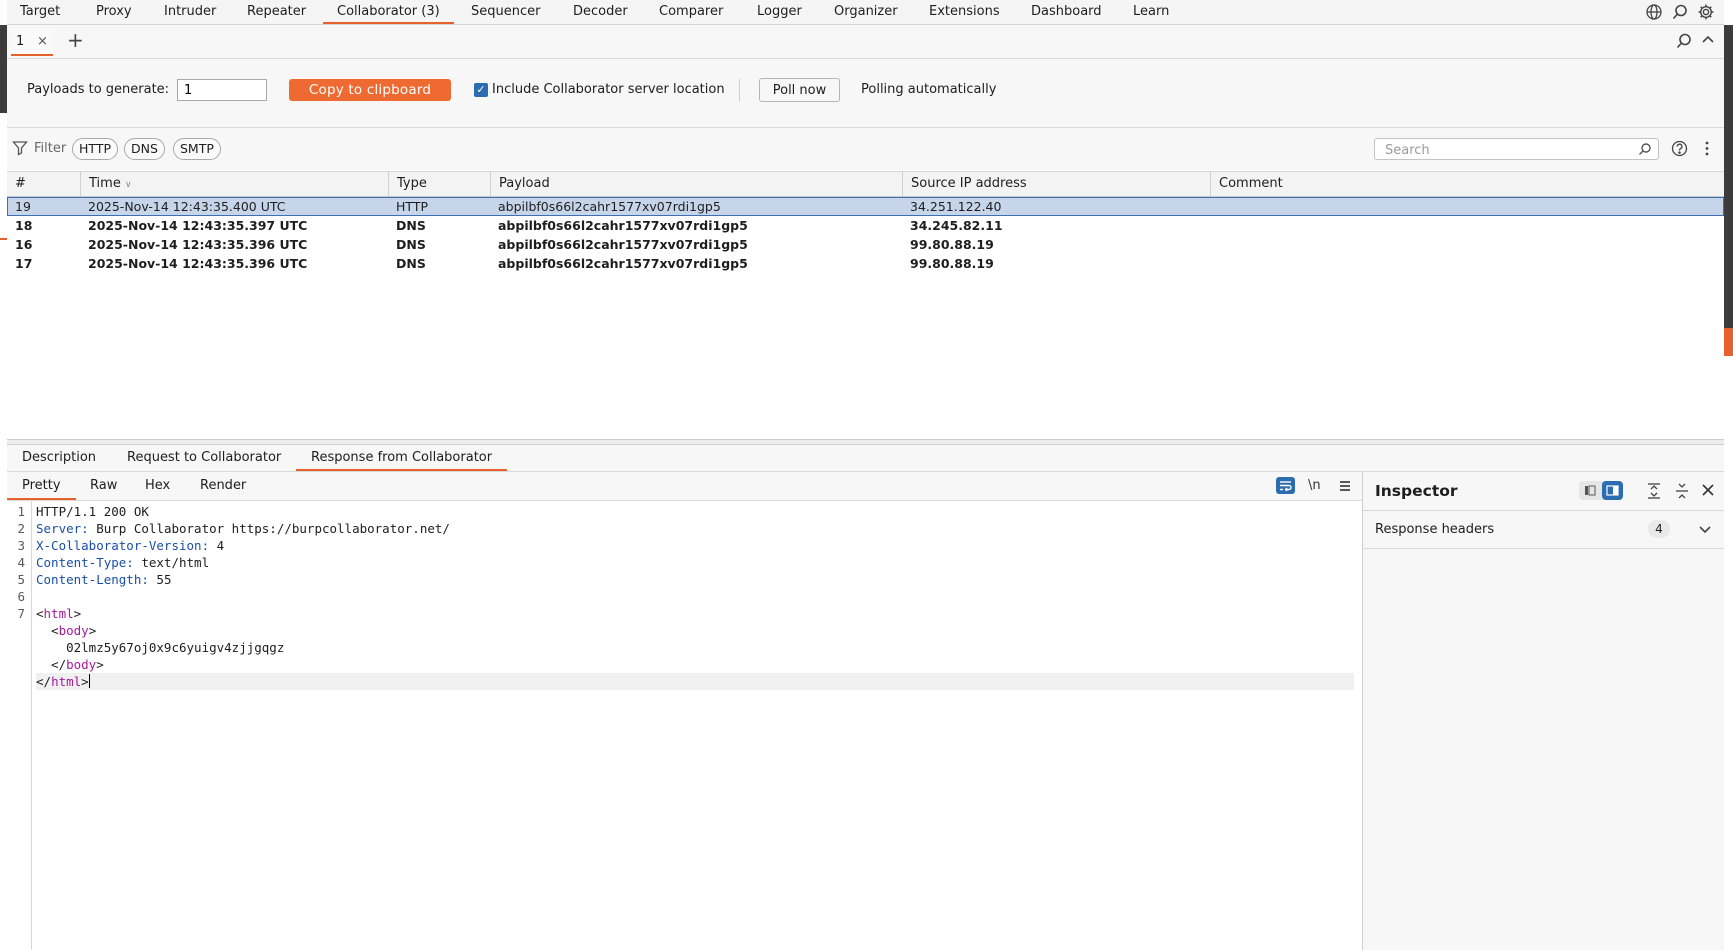 The image size is (1733, 950). What do you see at coordinates (1679, 150) in the screenshot?
I see `help-icon` at bounding box center [1679, 150].